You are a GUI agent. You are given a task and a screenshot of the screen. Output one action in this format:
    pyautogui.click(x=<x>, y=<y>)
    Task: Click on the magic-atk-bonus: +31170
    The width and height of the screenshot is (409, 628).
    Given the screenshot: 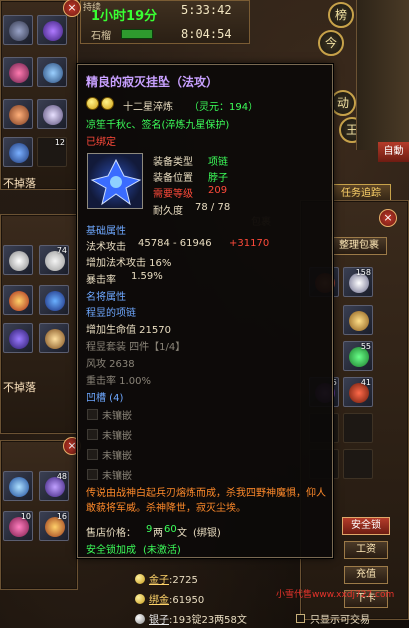 What is the action you would take?
    pyautogui.click(x=249, y=243)
    